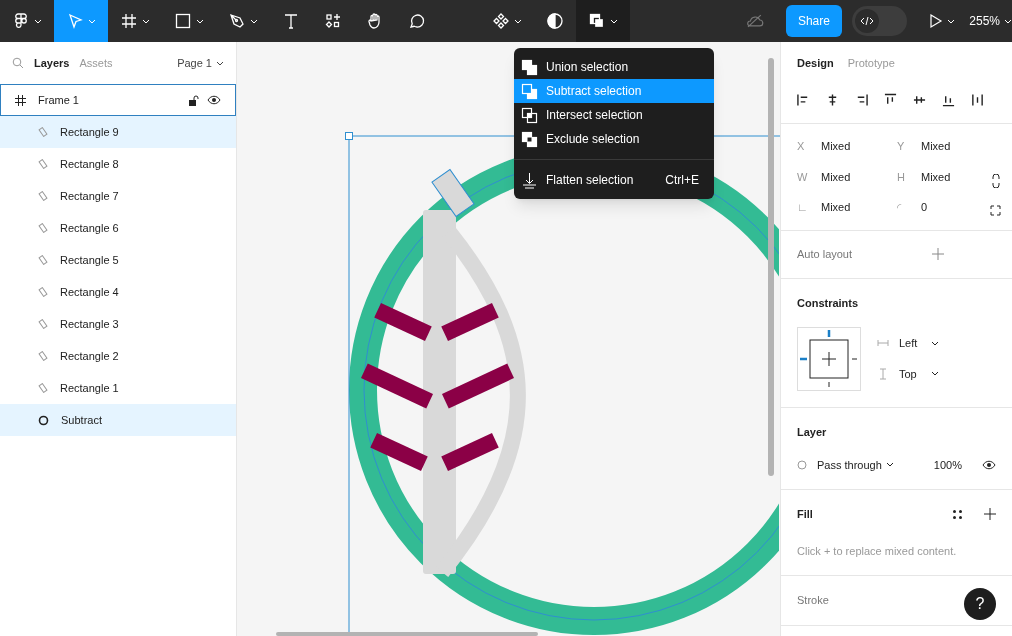  I want to click on layer-row: Rectangle 1, so click(118, 388).